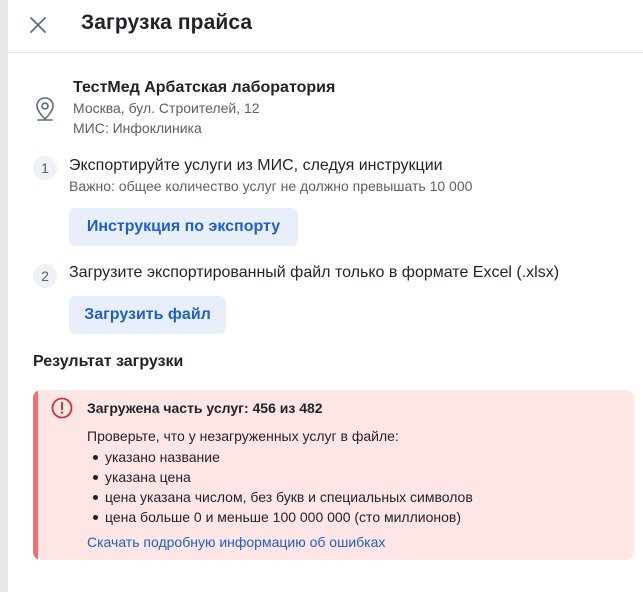 Image resolution: width=643 pixels, height=592 pixels. What do you see at coordinates (45, 109) in the screenshot?
I see `location-pin-icon` at bounding box center [45, 109].